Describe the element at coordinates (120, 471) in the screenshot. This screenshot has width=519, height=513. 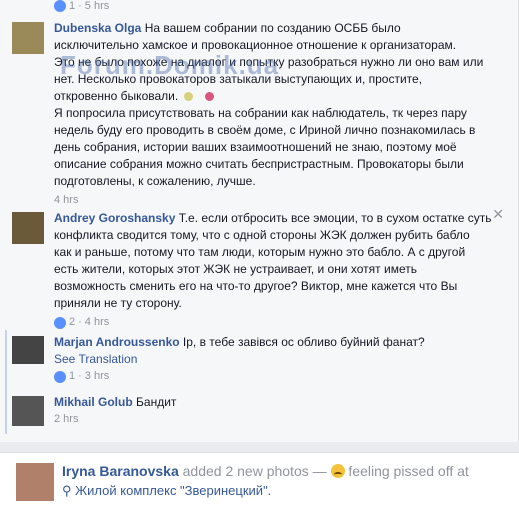
I see `post-author: Iryna Baranovska` at that location.